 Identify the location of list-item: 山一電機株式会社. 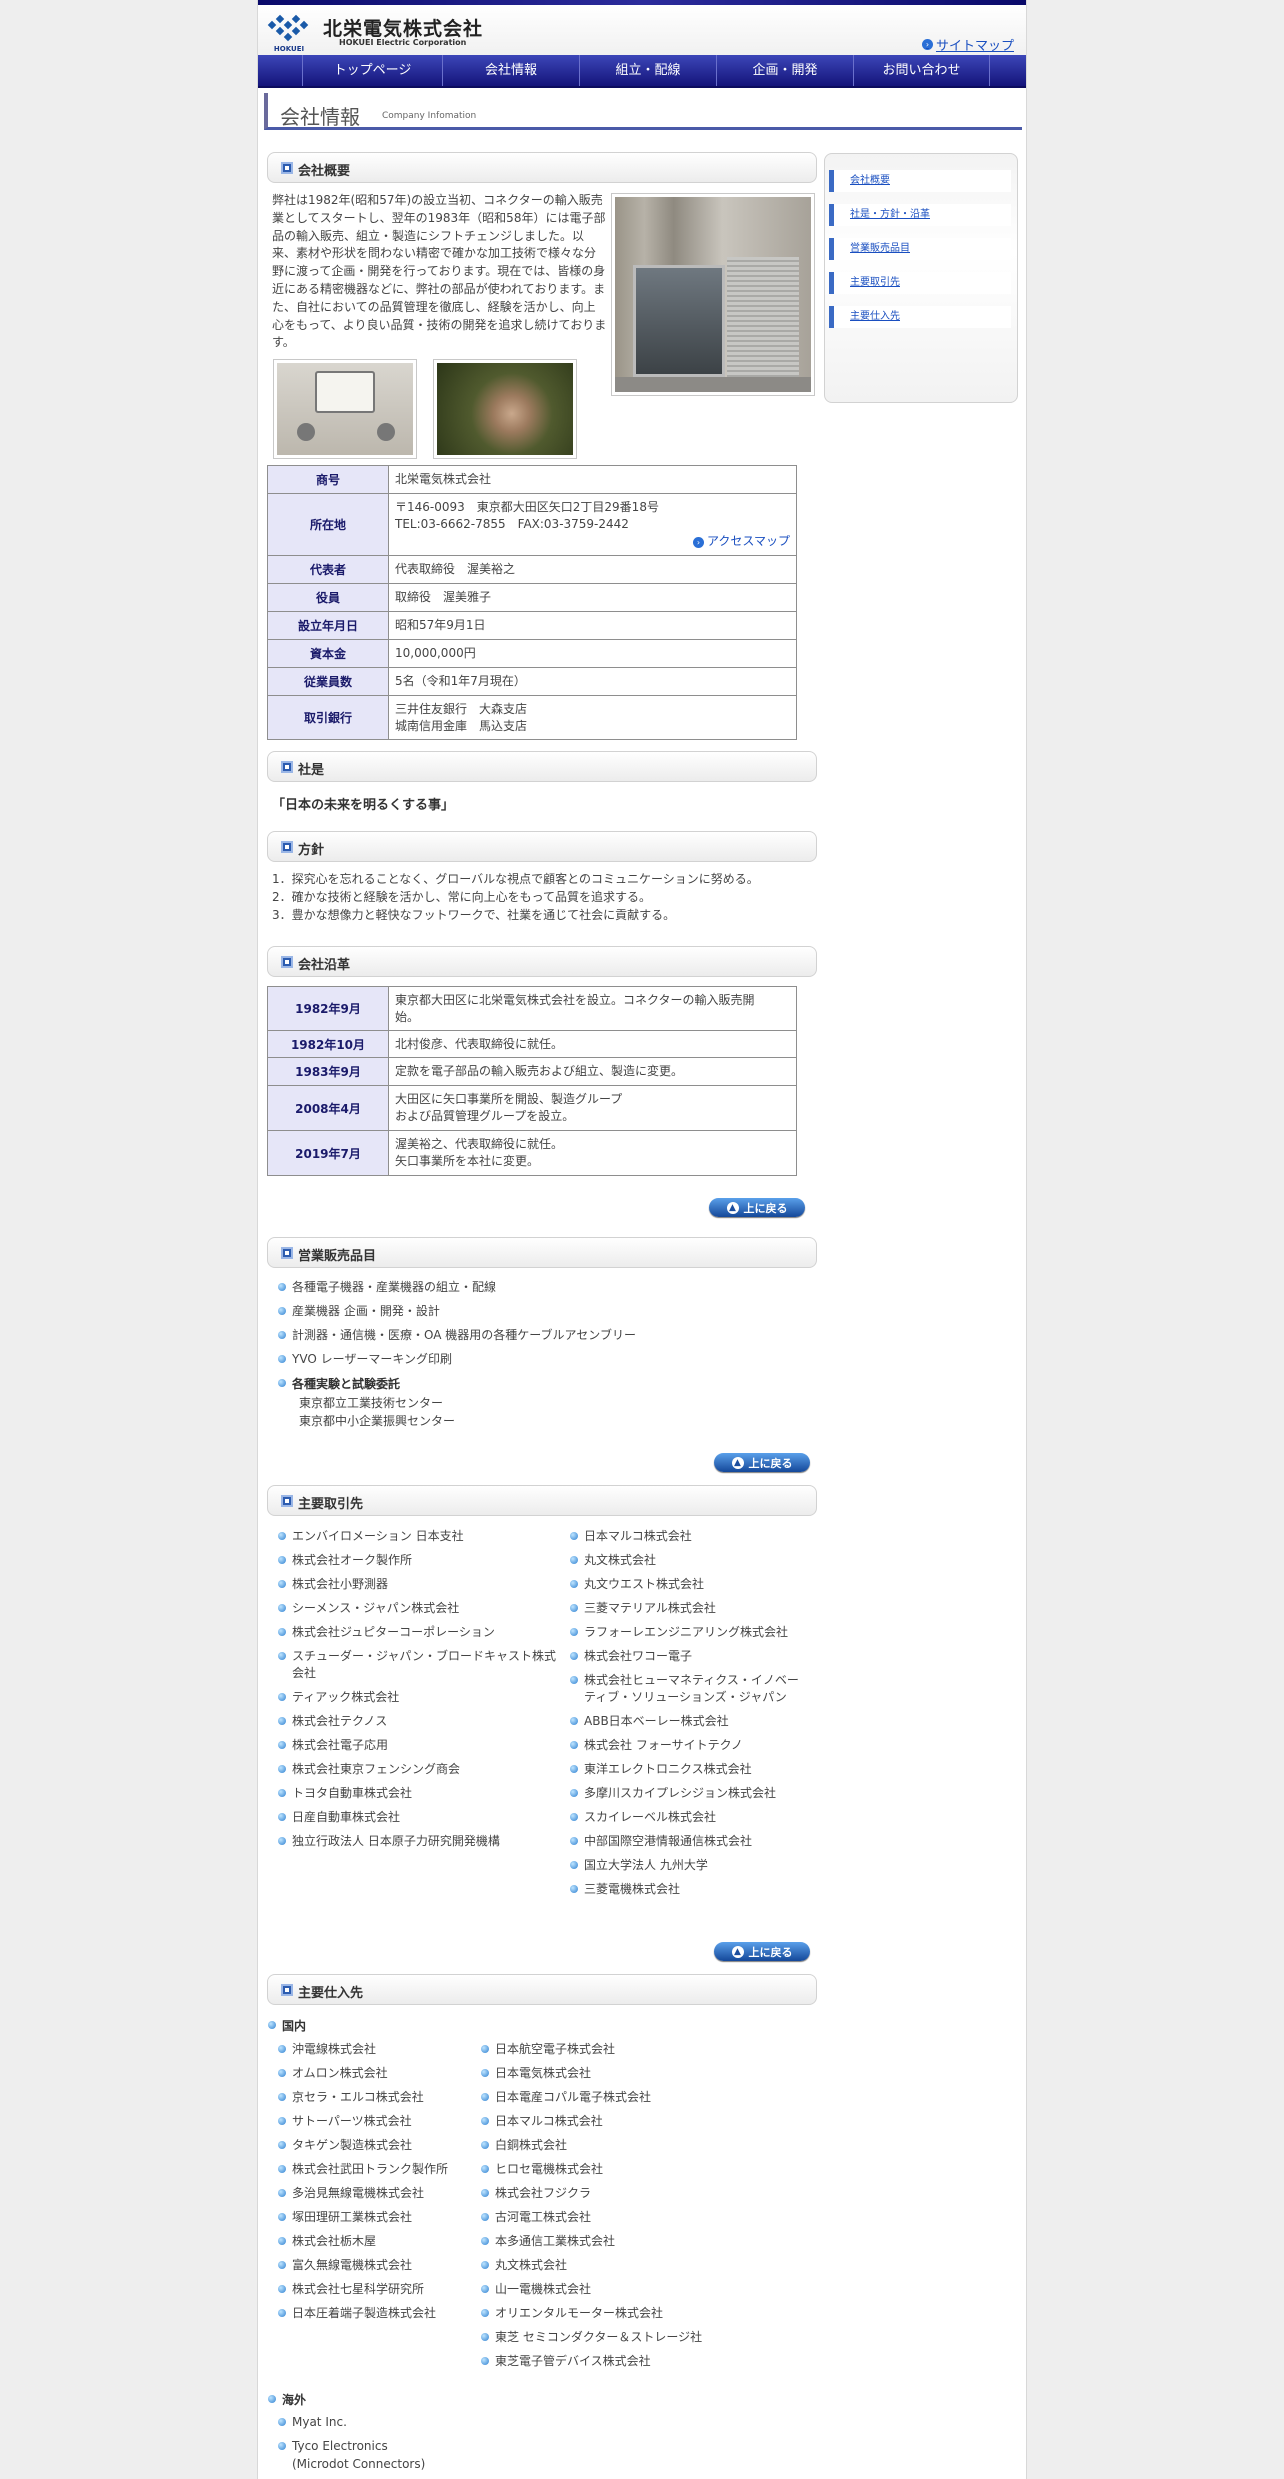
(595, 2289).